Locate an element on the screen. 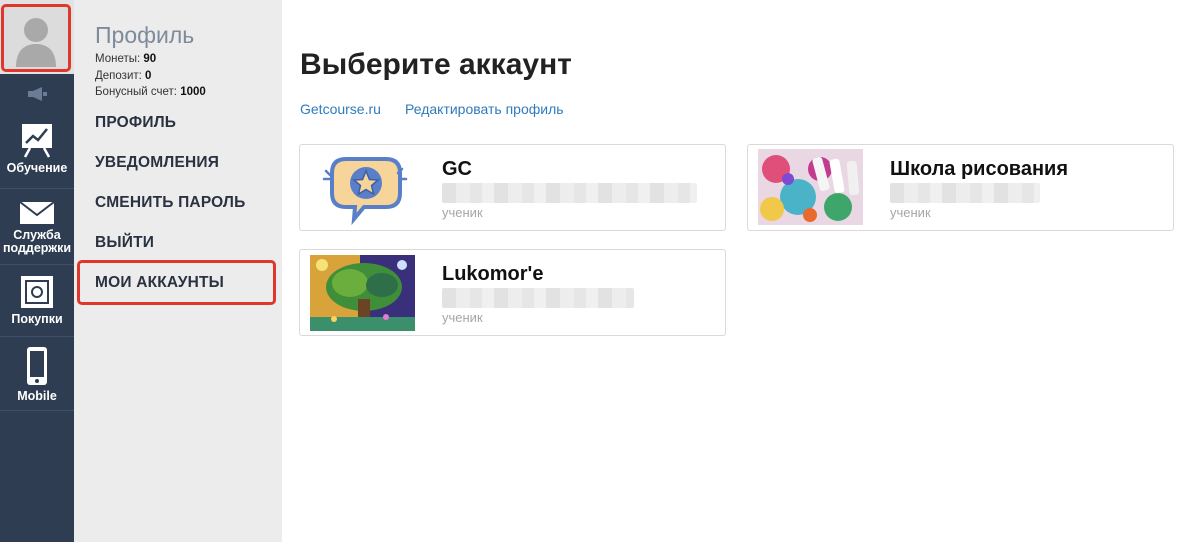 The image size is (1200, 542). account-card-gc: GC ученик is located at coordinates (512, 187).